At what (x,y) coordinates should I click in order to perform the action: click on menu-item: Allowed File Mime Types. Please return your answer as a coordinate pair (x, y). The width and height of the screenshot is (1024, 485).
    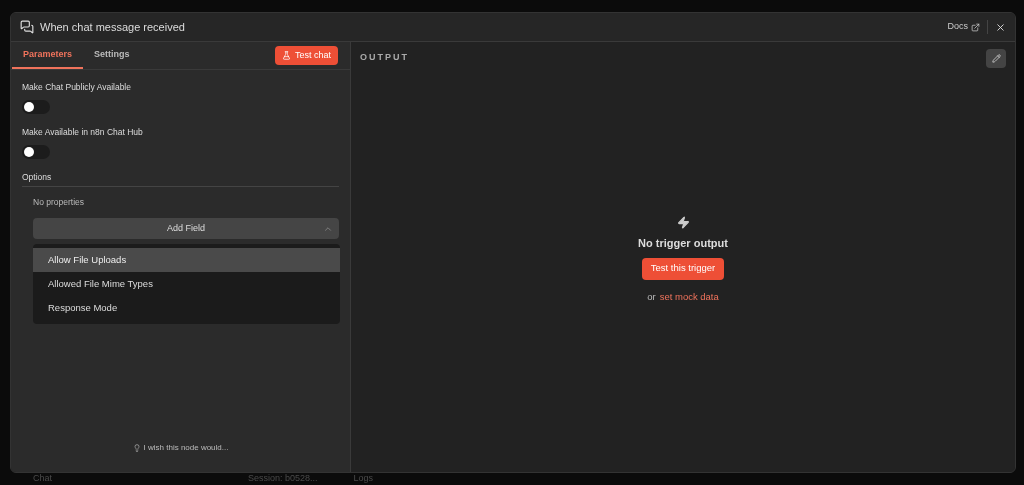
    Looking at the image, I should click on (186, 284).